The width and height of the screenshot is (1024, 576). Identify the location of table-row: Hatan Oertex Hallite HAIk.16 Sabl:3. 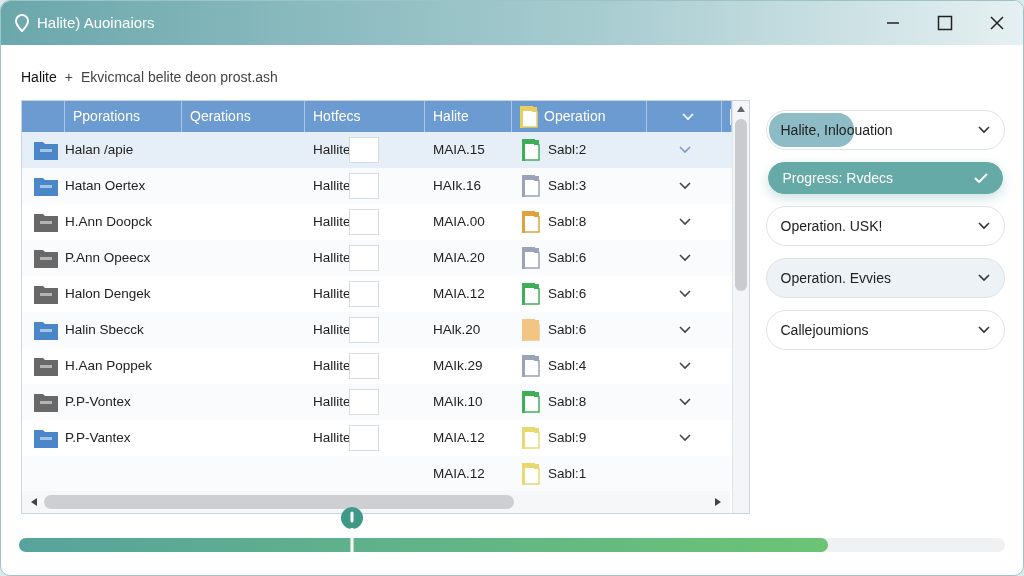
(377, 186).